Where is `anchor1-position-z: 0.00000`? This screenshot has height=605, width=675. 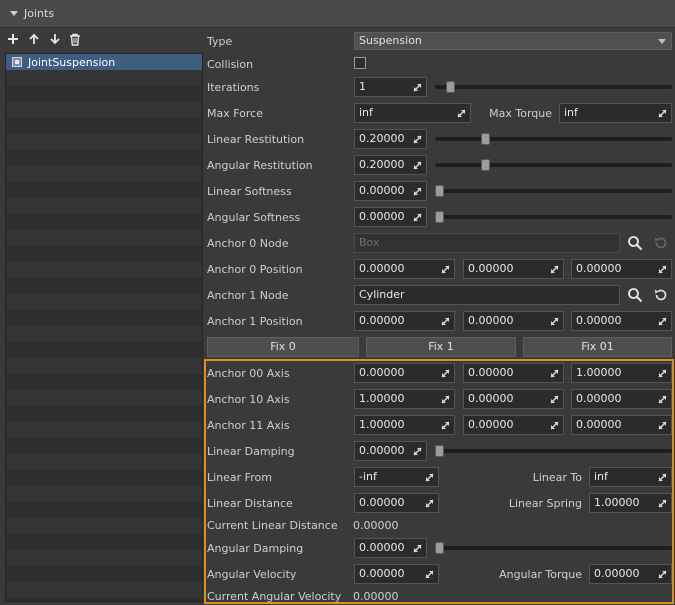 anchor1-position-z: 0.00000 is located at coordinates (621, 321).